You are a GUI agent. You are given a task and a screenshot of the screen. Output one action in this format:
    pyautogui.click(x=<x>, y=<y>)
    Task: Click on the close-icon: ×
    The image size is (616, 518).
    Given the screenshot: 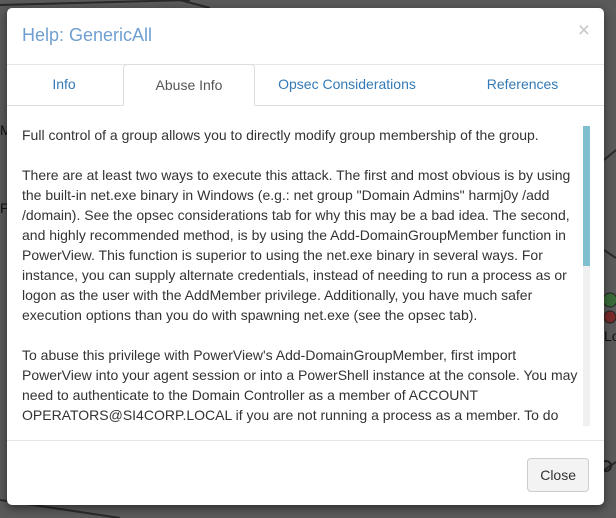 What is the action you would take?
    pyautogui.click(x=584, y=30)
    